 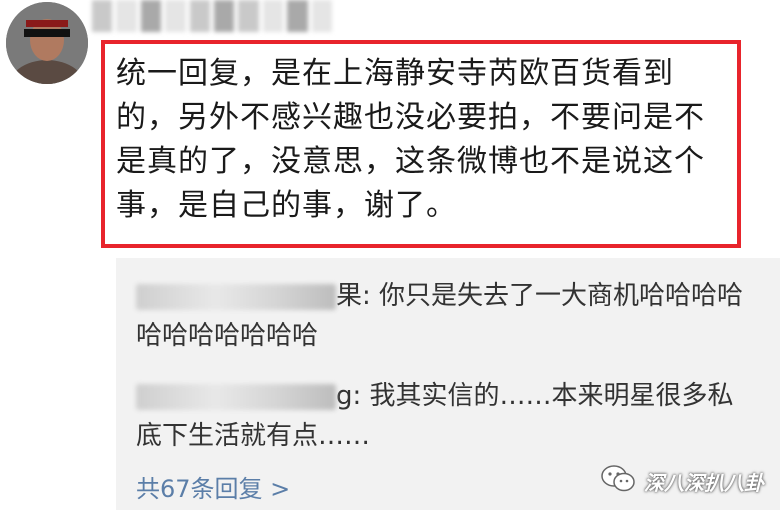 I want to click on reply-username-suffix: 果:, so click(x=357, y=296).